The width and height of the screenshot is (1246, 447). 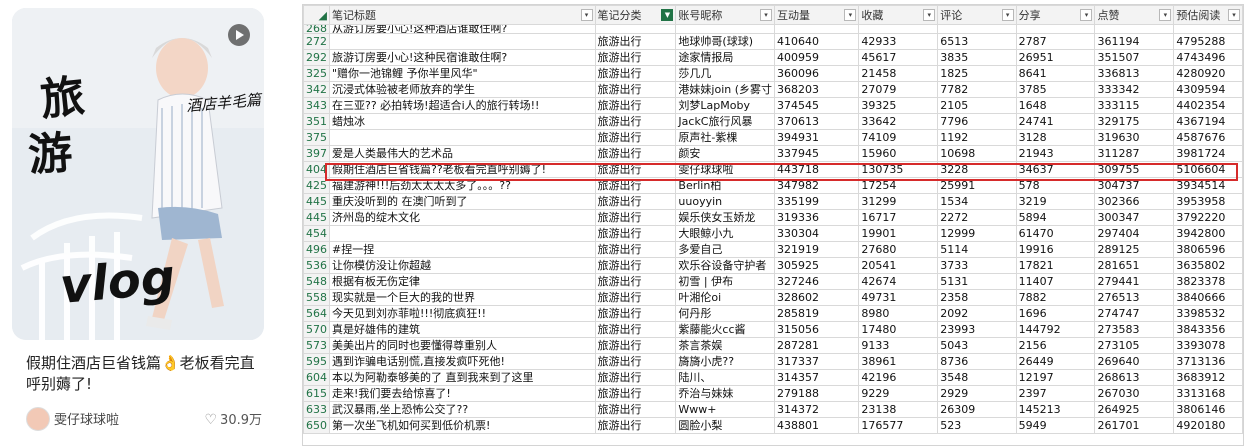 What do you see at coordinates (977, 201) in the screenshot?
I see `cell-comments: 1534` at bounding box center [977, 201].